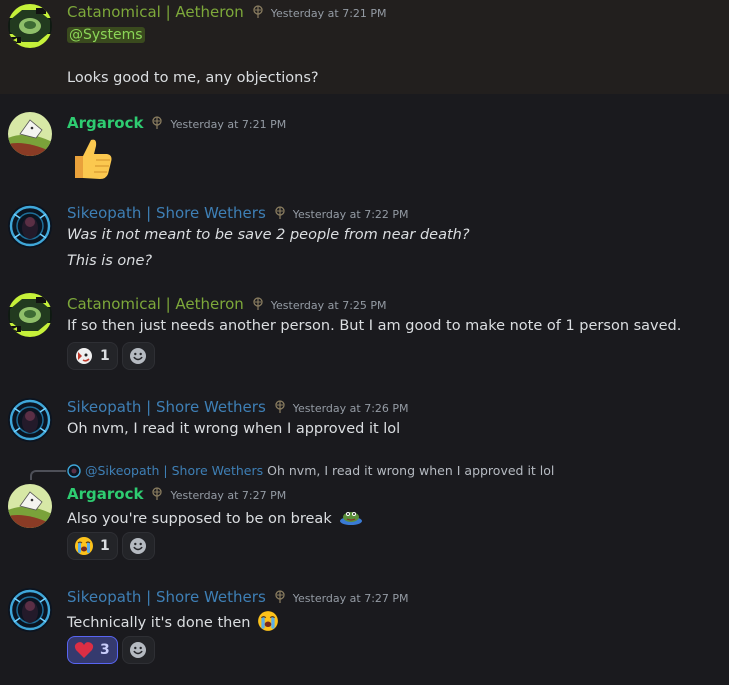  I want to click on thumbs-up-icon, so click(93, 159).